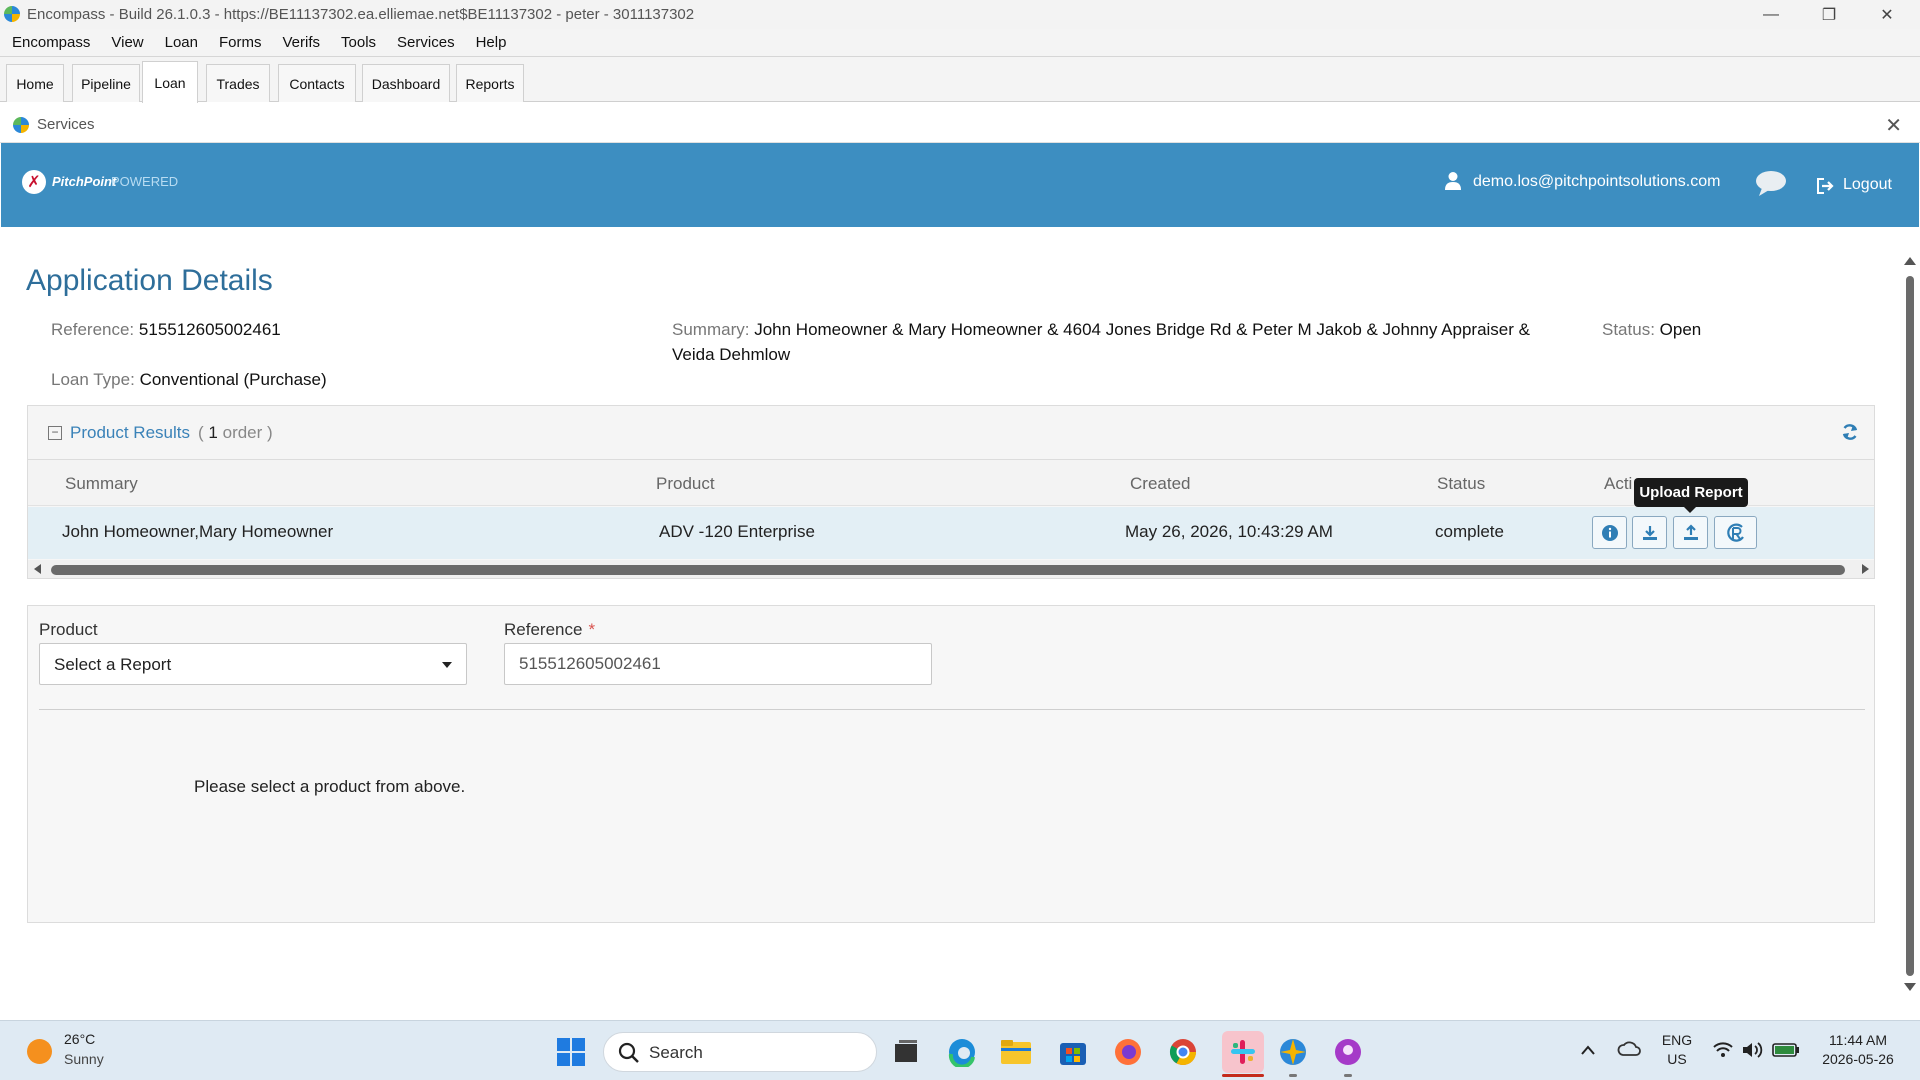 This screenshot has height=1080, width=1920. What do you see at coordinates (12, 14) in the screenshot?
I see `encompass-app-icon` at bounding box center [12, 14].